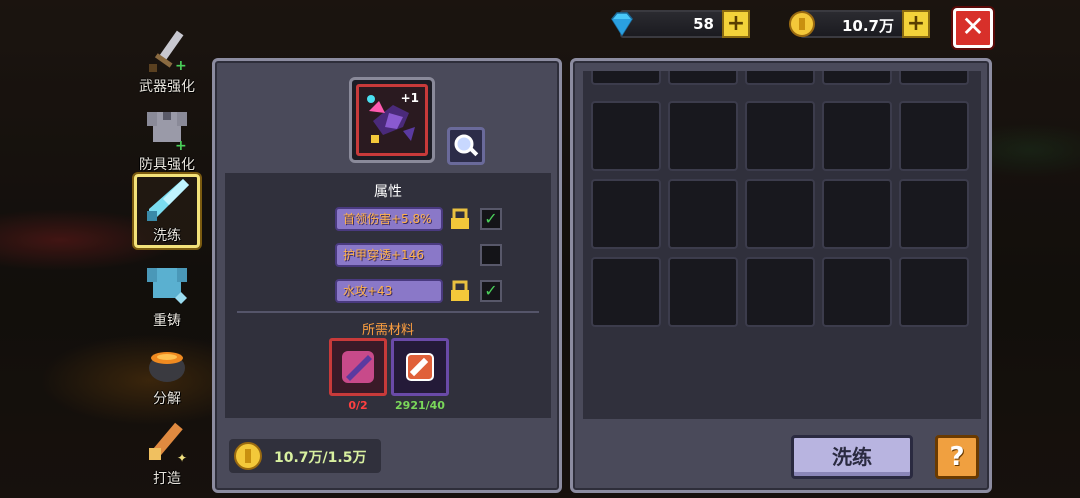 The height and width of the screenshot is (498, 1080). I want to click on tab-label: 洗练, so click(167, 236).